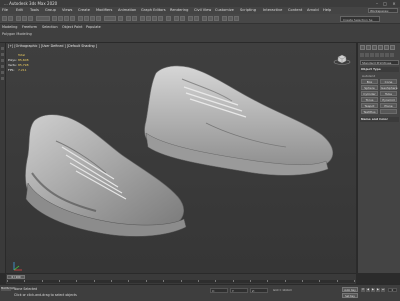 This screenshot has width=400, height=301. I want to click on tube-button: Tube, so click(388, 93).